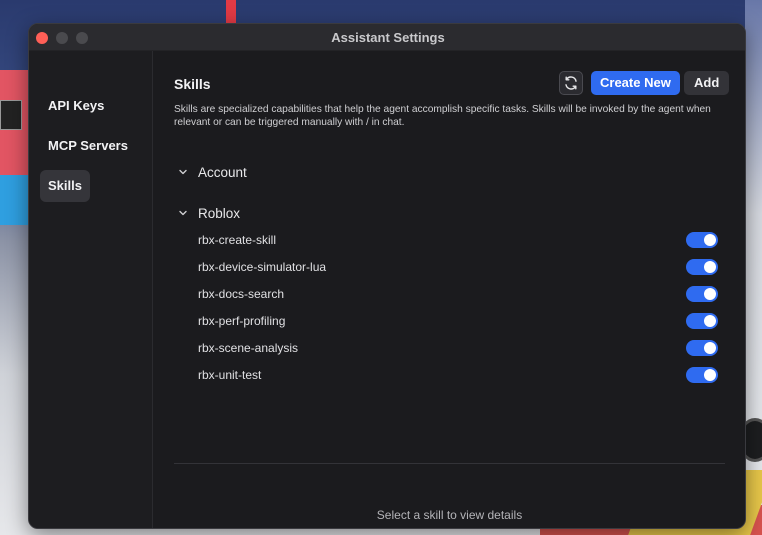 The height and width of the screenshot is (535, 762). I want to click on sidebar-item-skills: Skills, so click(65, 186).